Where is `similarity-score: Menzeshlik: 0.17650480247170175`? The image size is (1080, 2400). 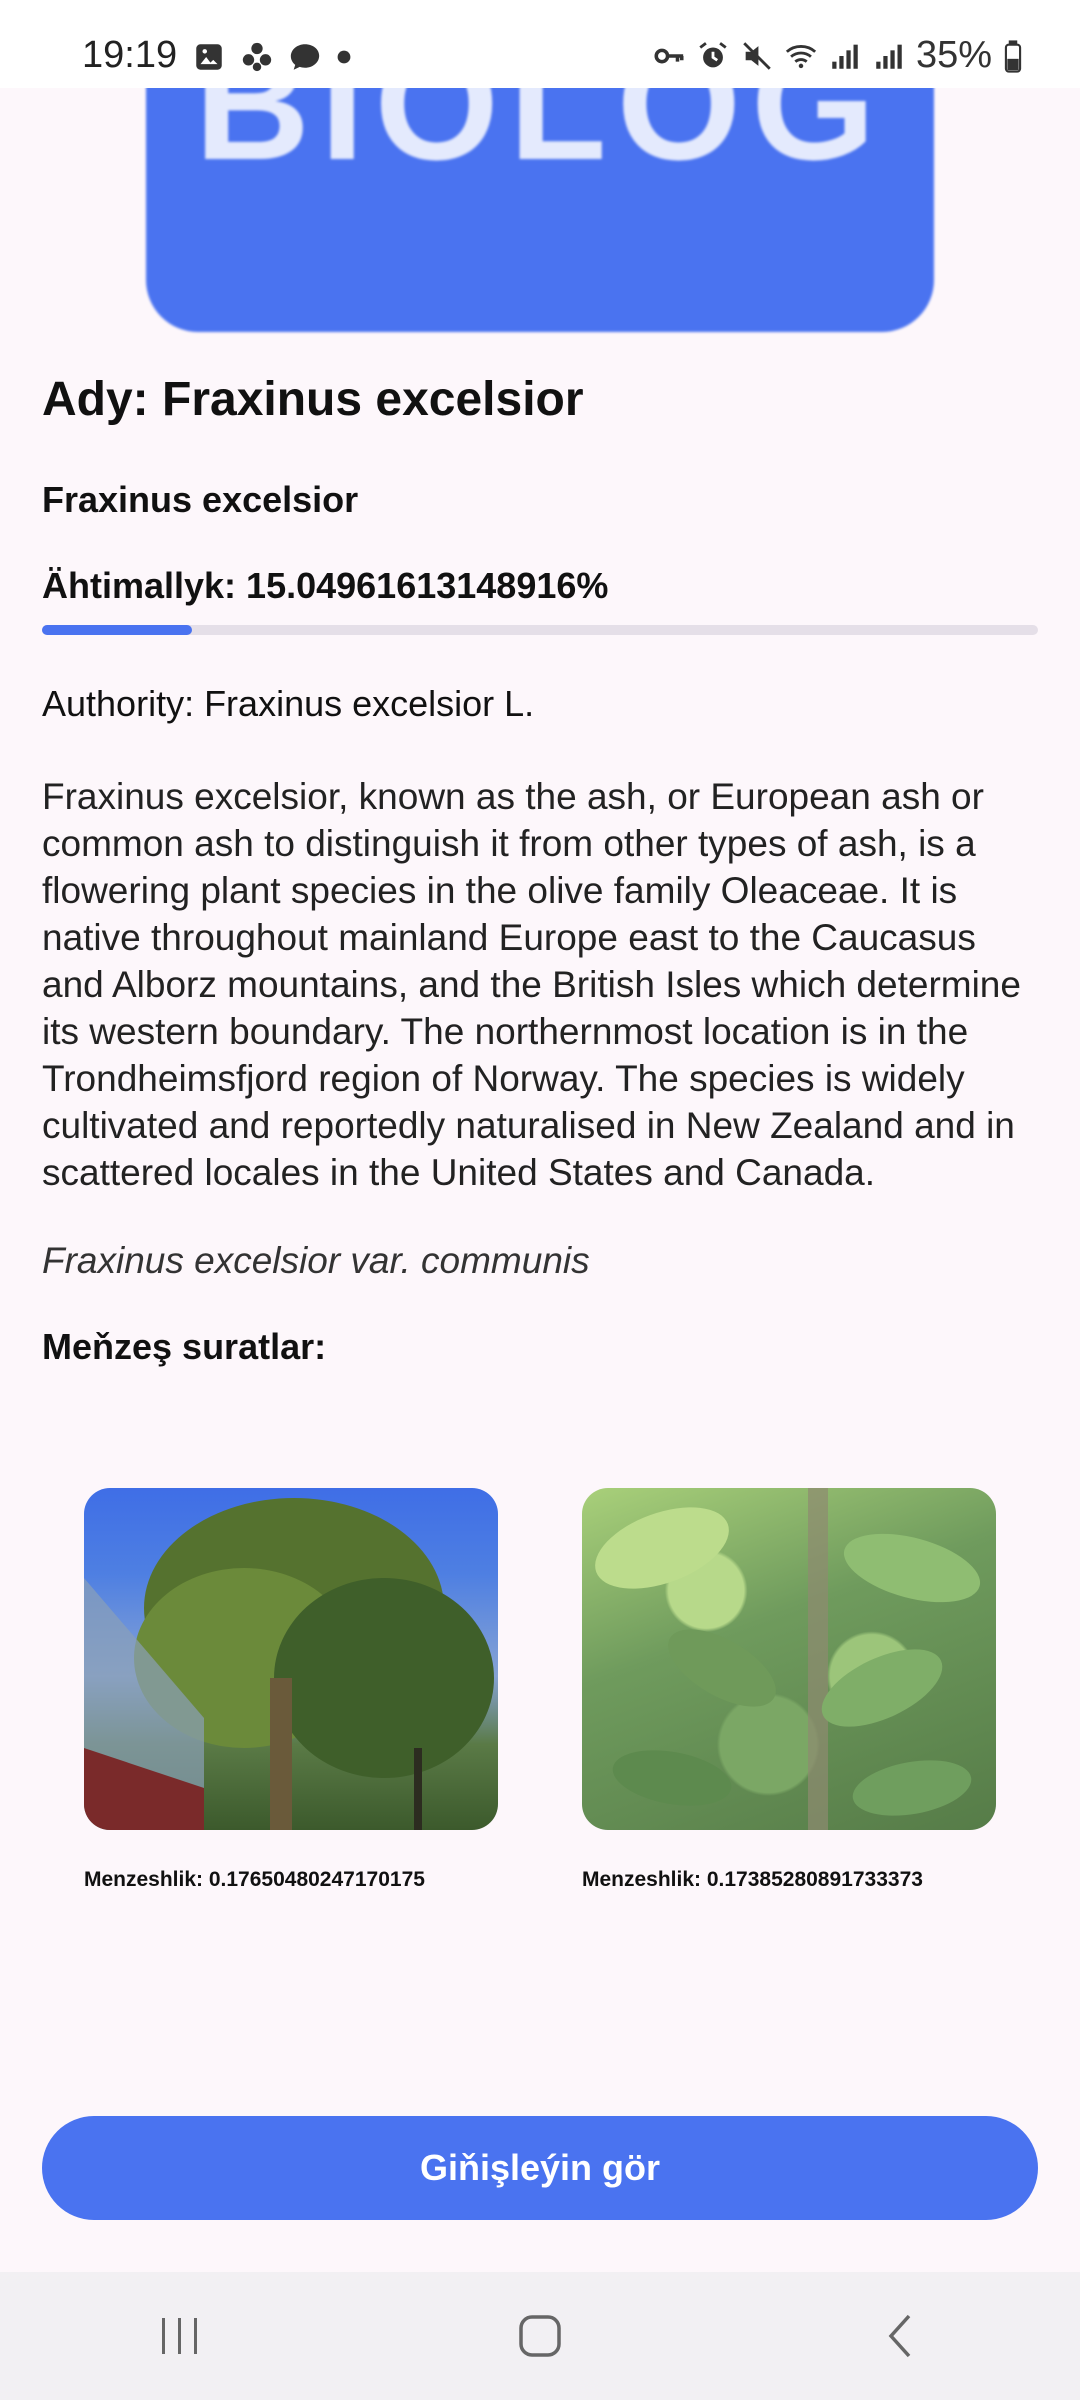
similarity-score: Menzeshlik: 0.17650480247170175 is located at coordinates (254, 1879).